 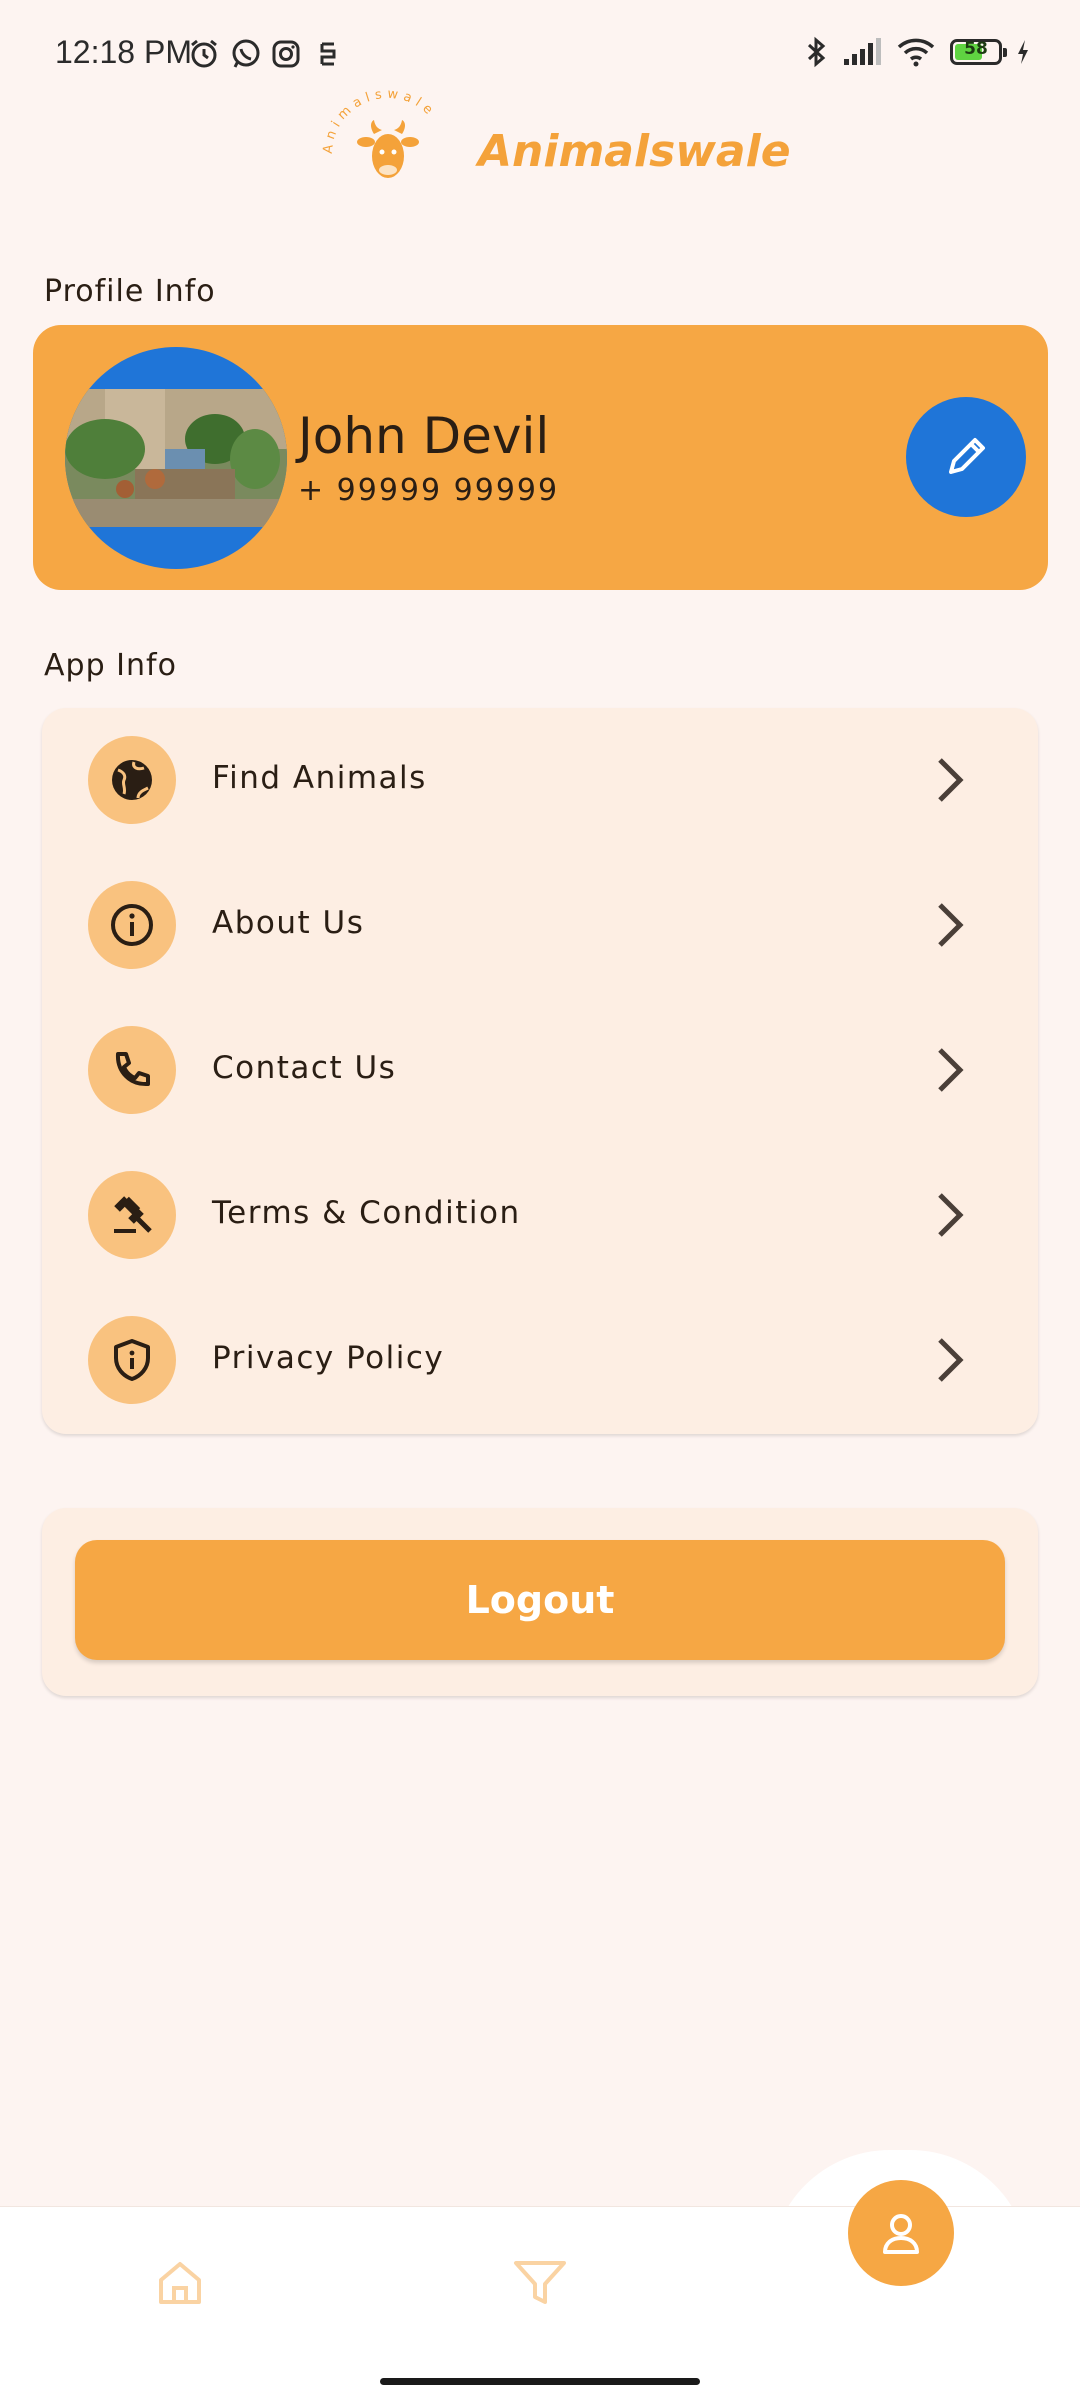 I want to click on charging-icon, so click(x=1023, y=52).